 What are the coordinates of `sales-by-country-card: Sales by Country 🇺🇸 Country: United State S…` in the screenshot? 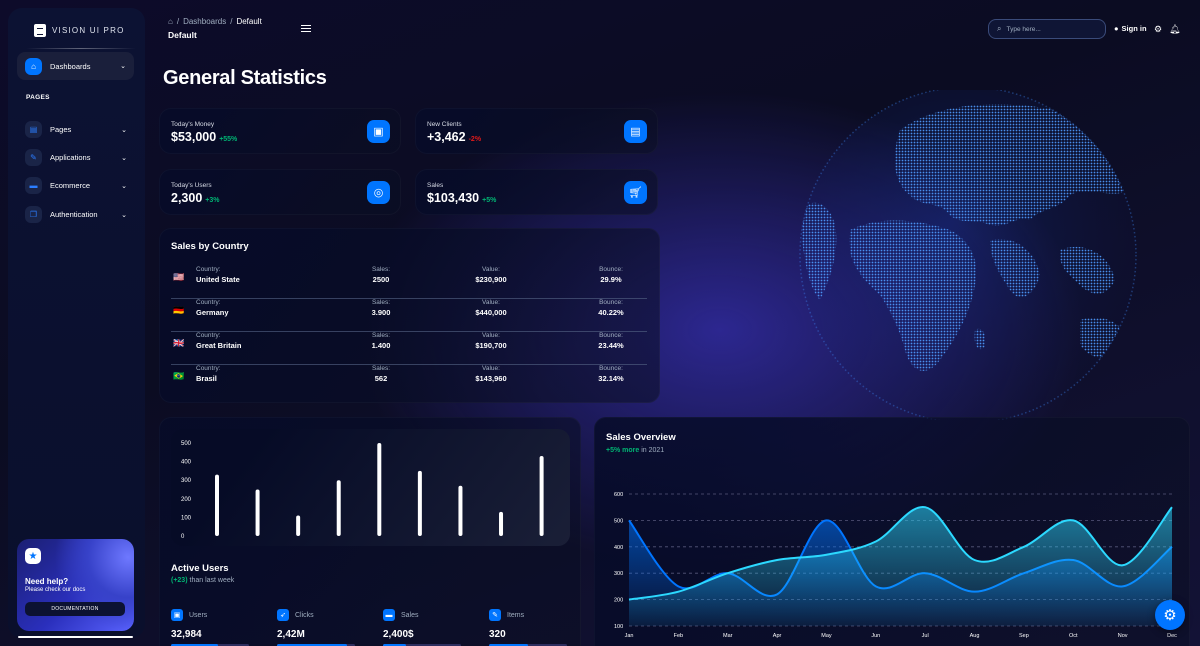 It's located at (409, 315).